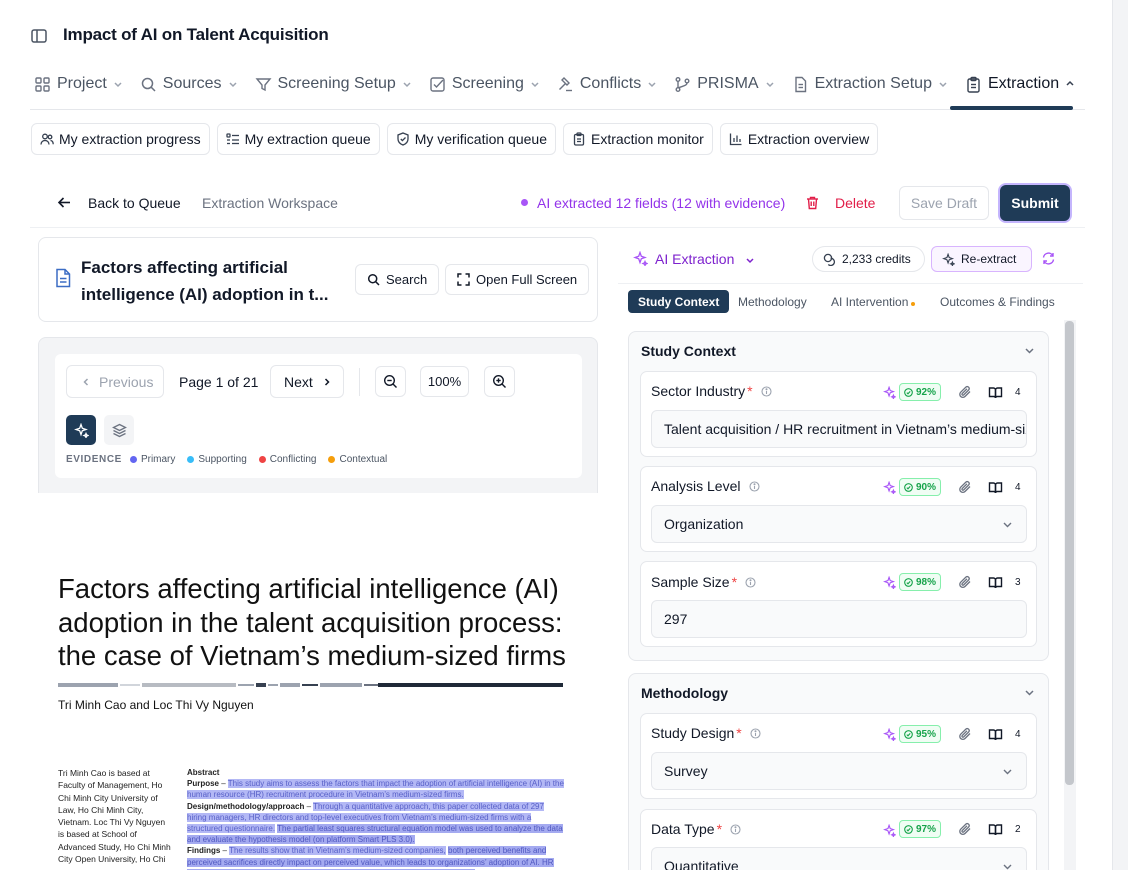 This screenshot has height=870, width=1128. Describe the element at coordinates (637, 139) in the screenshot. I see `subtab-extraction-monitor: Extraction monitor` at that location.